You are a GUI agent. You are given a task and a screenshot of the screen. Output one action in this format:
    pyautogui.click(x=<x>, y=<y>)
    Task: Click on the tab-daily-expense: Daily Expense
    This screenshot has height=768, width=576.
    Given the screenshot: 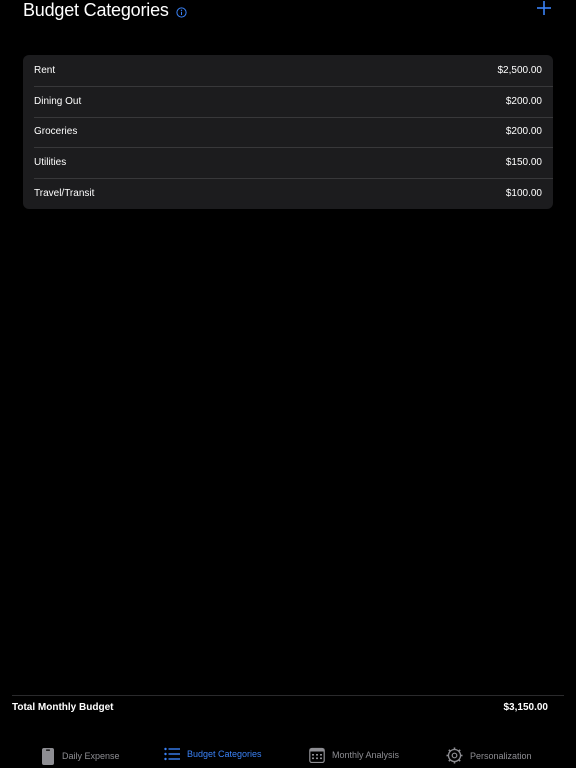 What is the action you would take?
    pyautogui.click(x=80, y=756)
    